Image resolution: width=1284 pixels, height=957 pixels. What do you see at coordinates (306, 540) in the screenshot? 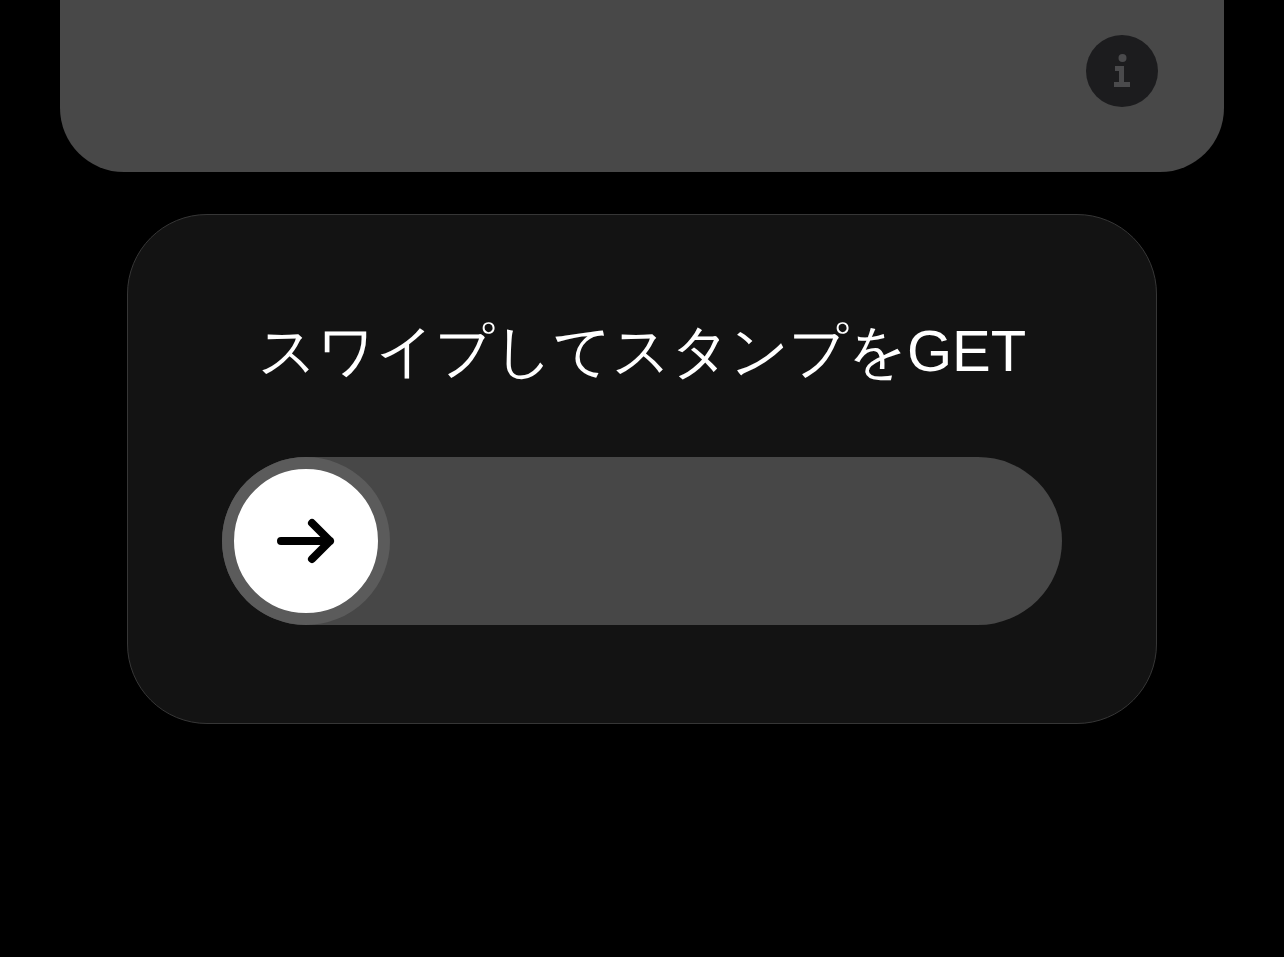
I see `arrow-right-icon` at bounding box center [306, 540].